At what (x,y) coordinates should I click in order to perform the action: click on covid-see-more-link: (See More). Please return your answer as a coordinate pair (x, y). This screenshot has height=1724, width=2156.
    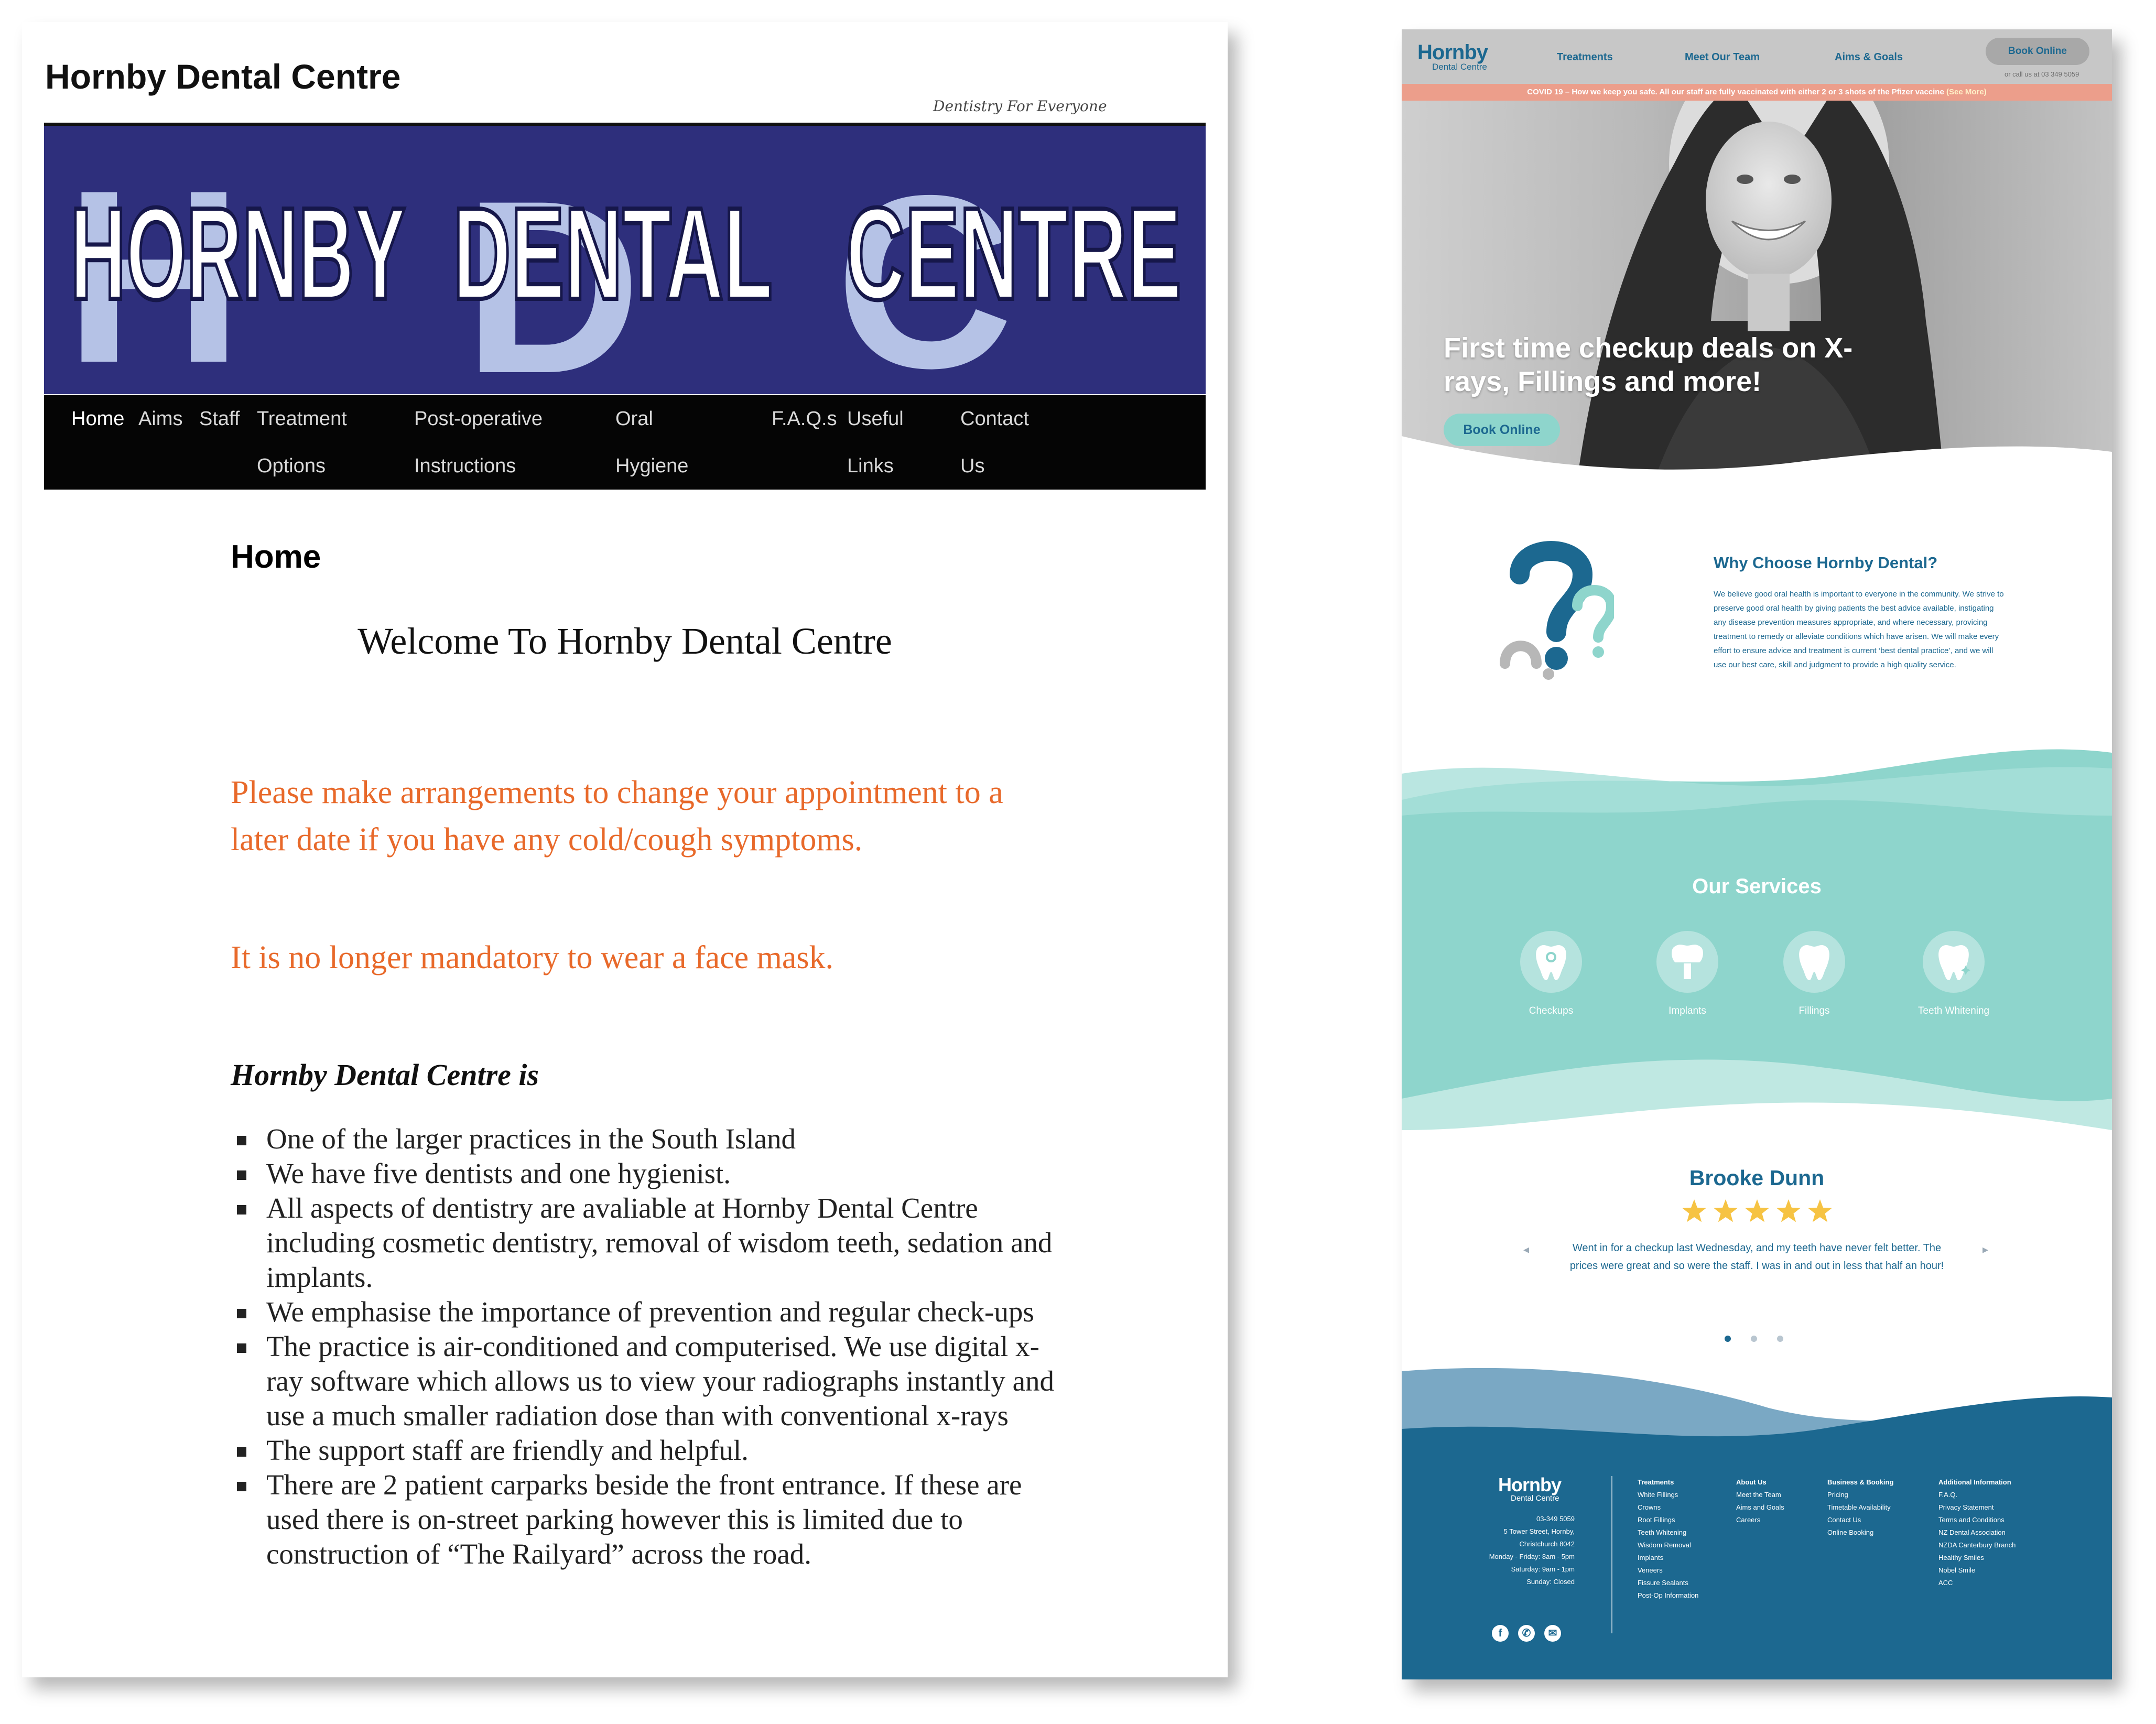
    Looking at the image, I should click on (1966, 92).